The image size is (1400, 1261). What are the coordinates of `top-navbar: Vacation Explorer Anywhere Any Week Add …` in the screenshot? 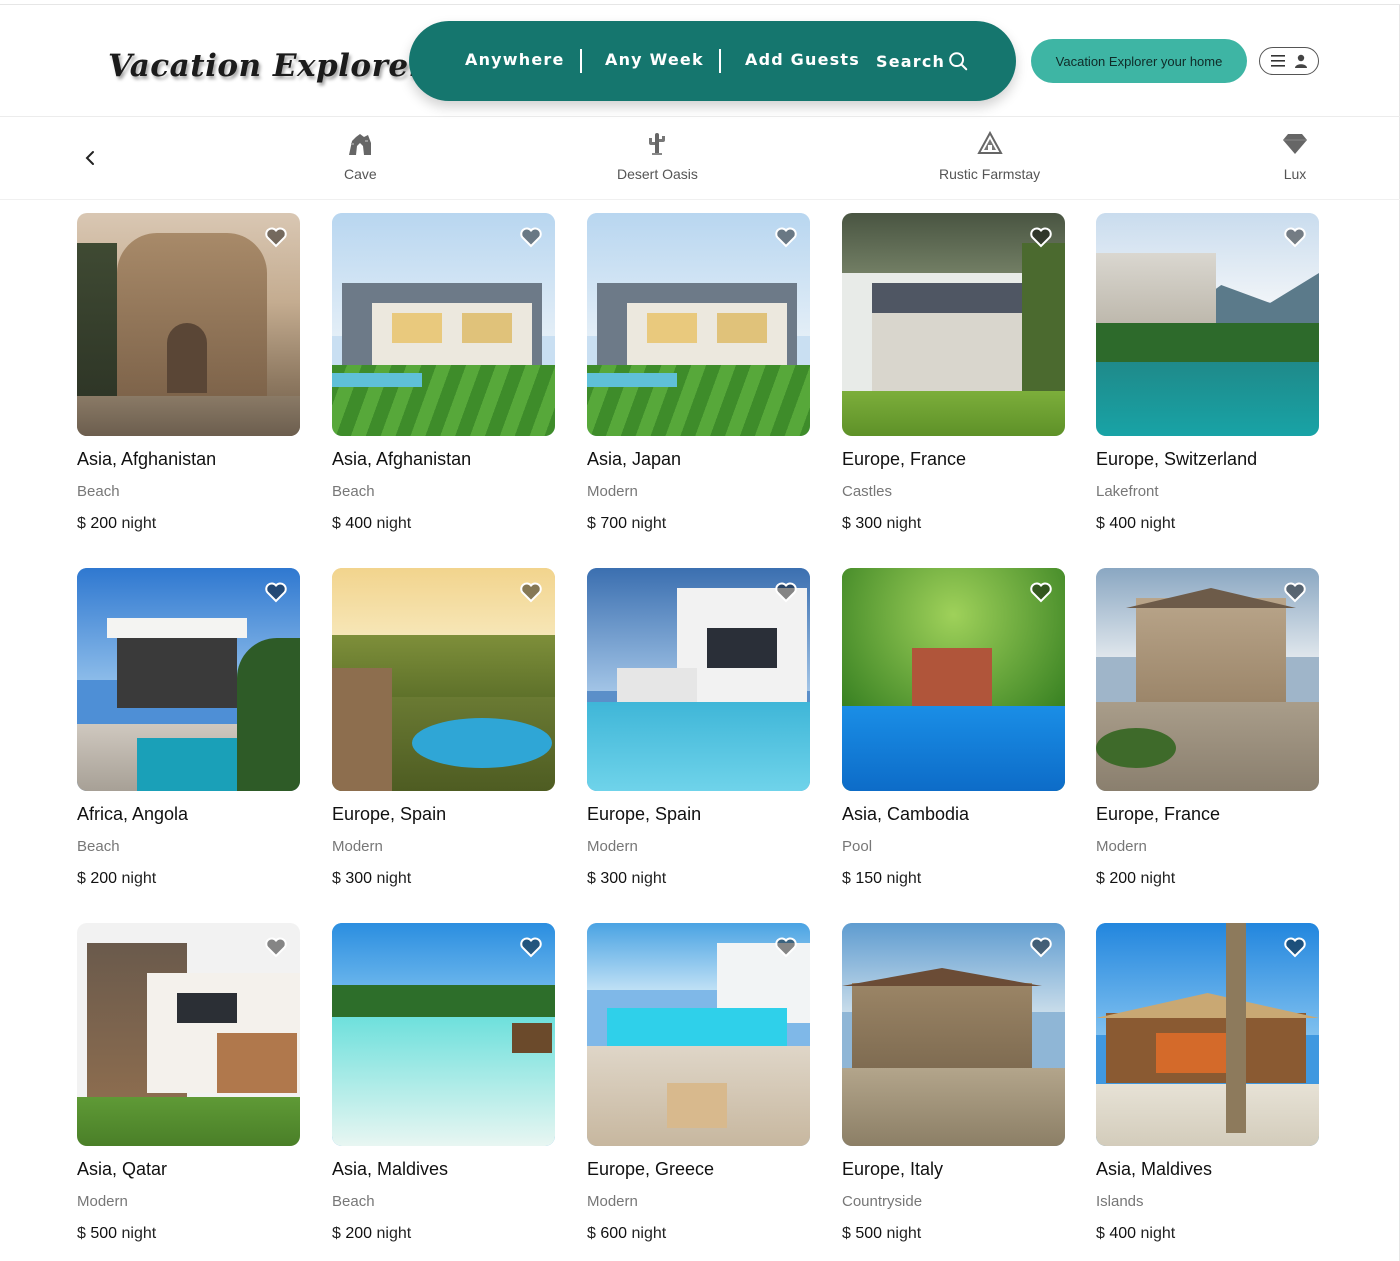 It's located at (700, 61).